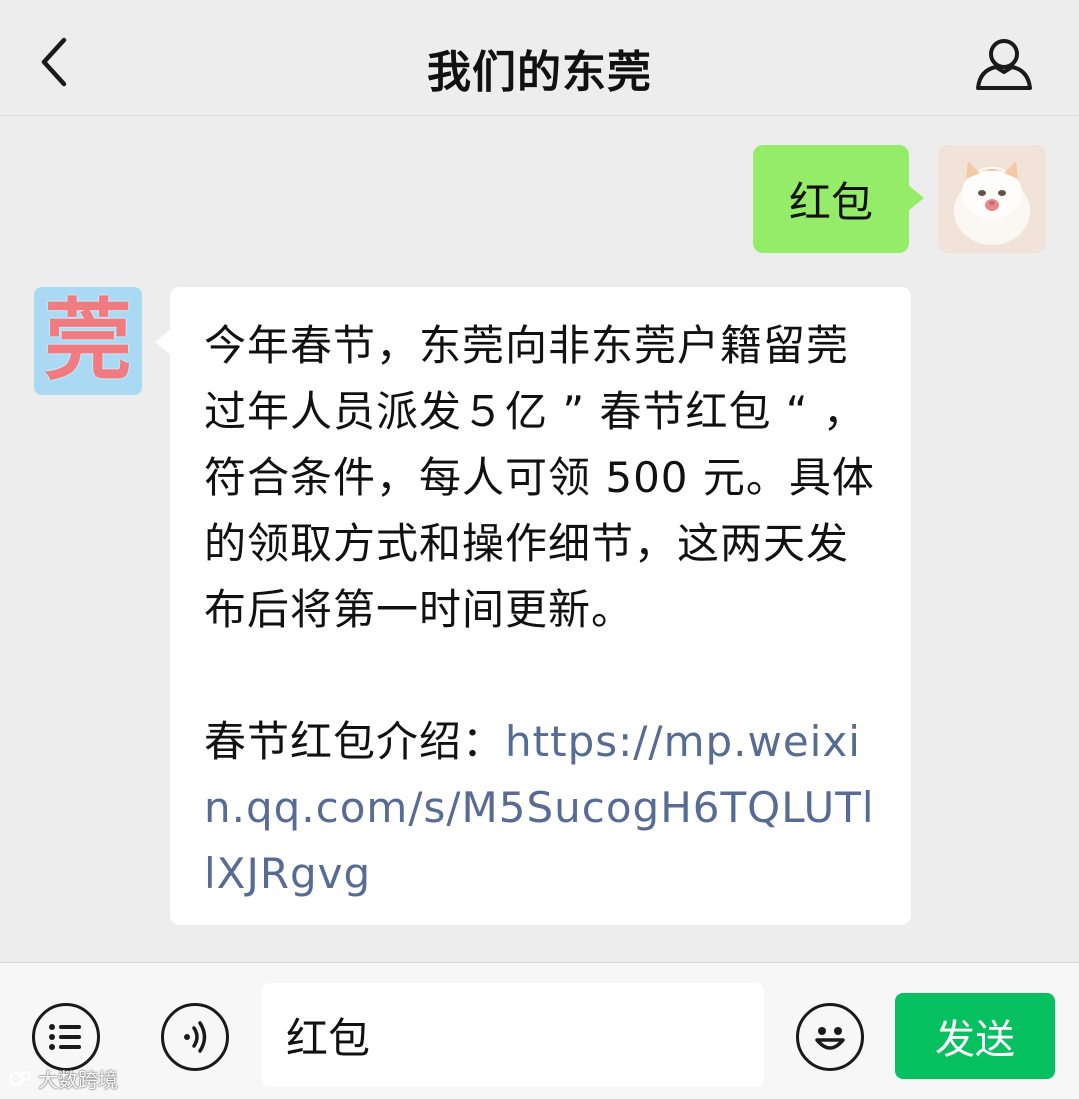  I want to click on my-avatar, so click(992, 199).